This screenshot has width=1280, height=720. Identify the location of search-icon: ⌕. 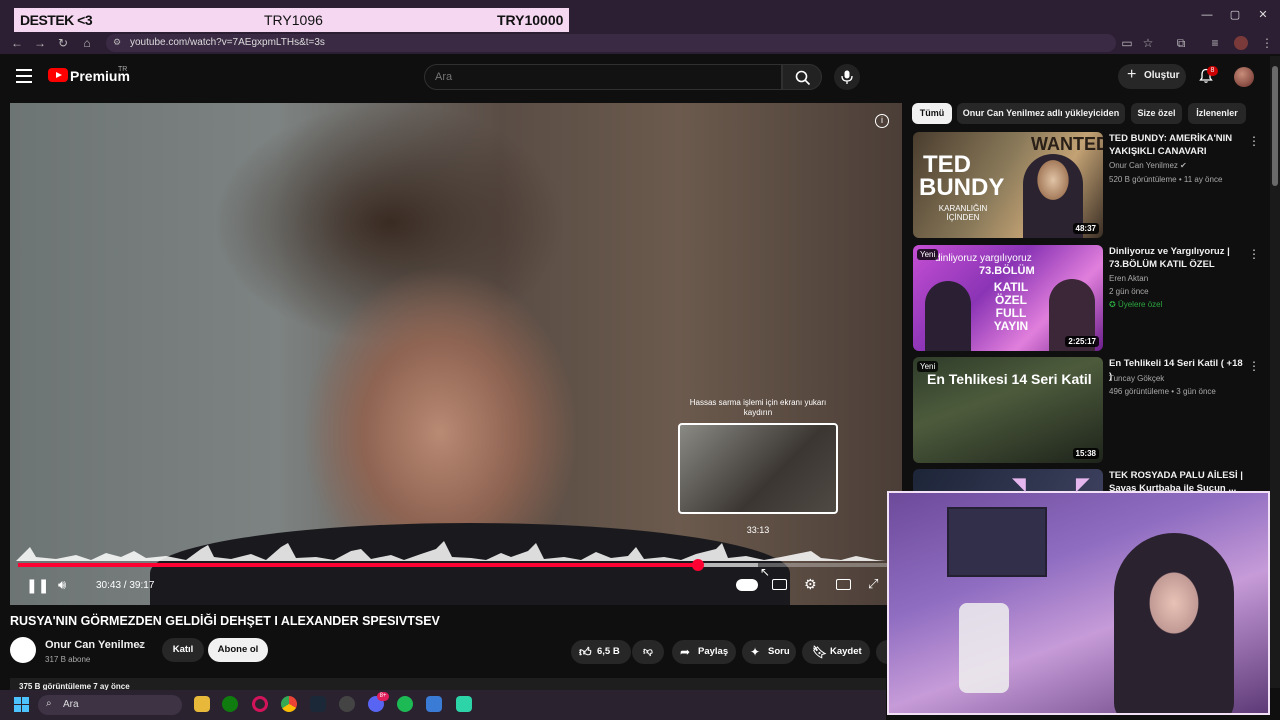
(49, 703).